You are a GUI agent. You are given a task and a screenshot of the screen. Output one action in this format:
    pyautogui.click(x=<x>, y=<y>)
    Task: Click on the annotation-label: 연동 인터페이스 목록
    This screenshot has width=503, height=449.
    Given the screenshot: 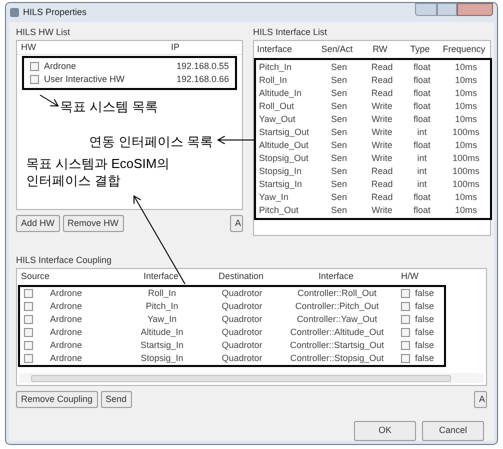 What is the action you would take?
    pyautogui.click(x=151, y=142)
    